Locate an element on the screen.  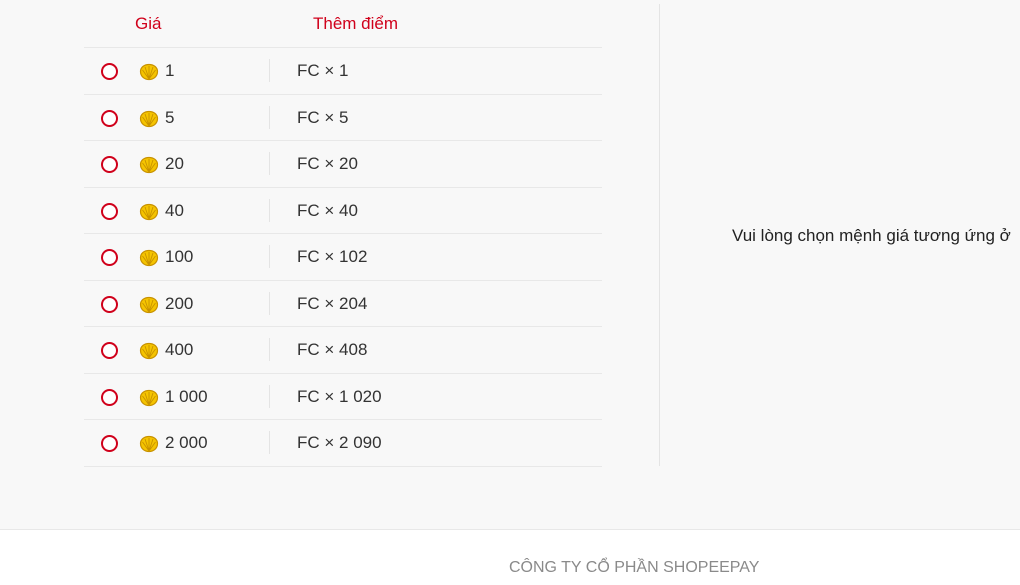
price-option-row: 1 000 FC × 1 020 is located at coordinates (343, 397).